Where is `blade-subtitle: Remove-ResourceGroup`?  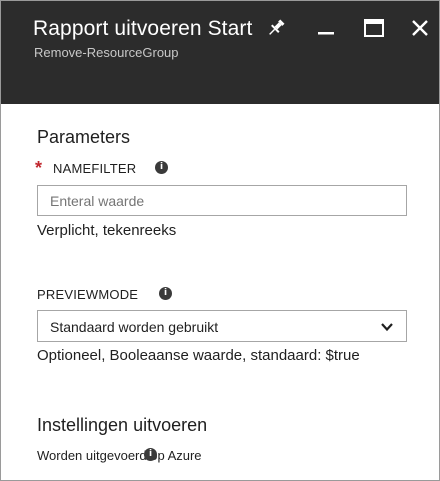 blade-subtitle: Remove-ResourceGroup is located at coordinates (106, 52).